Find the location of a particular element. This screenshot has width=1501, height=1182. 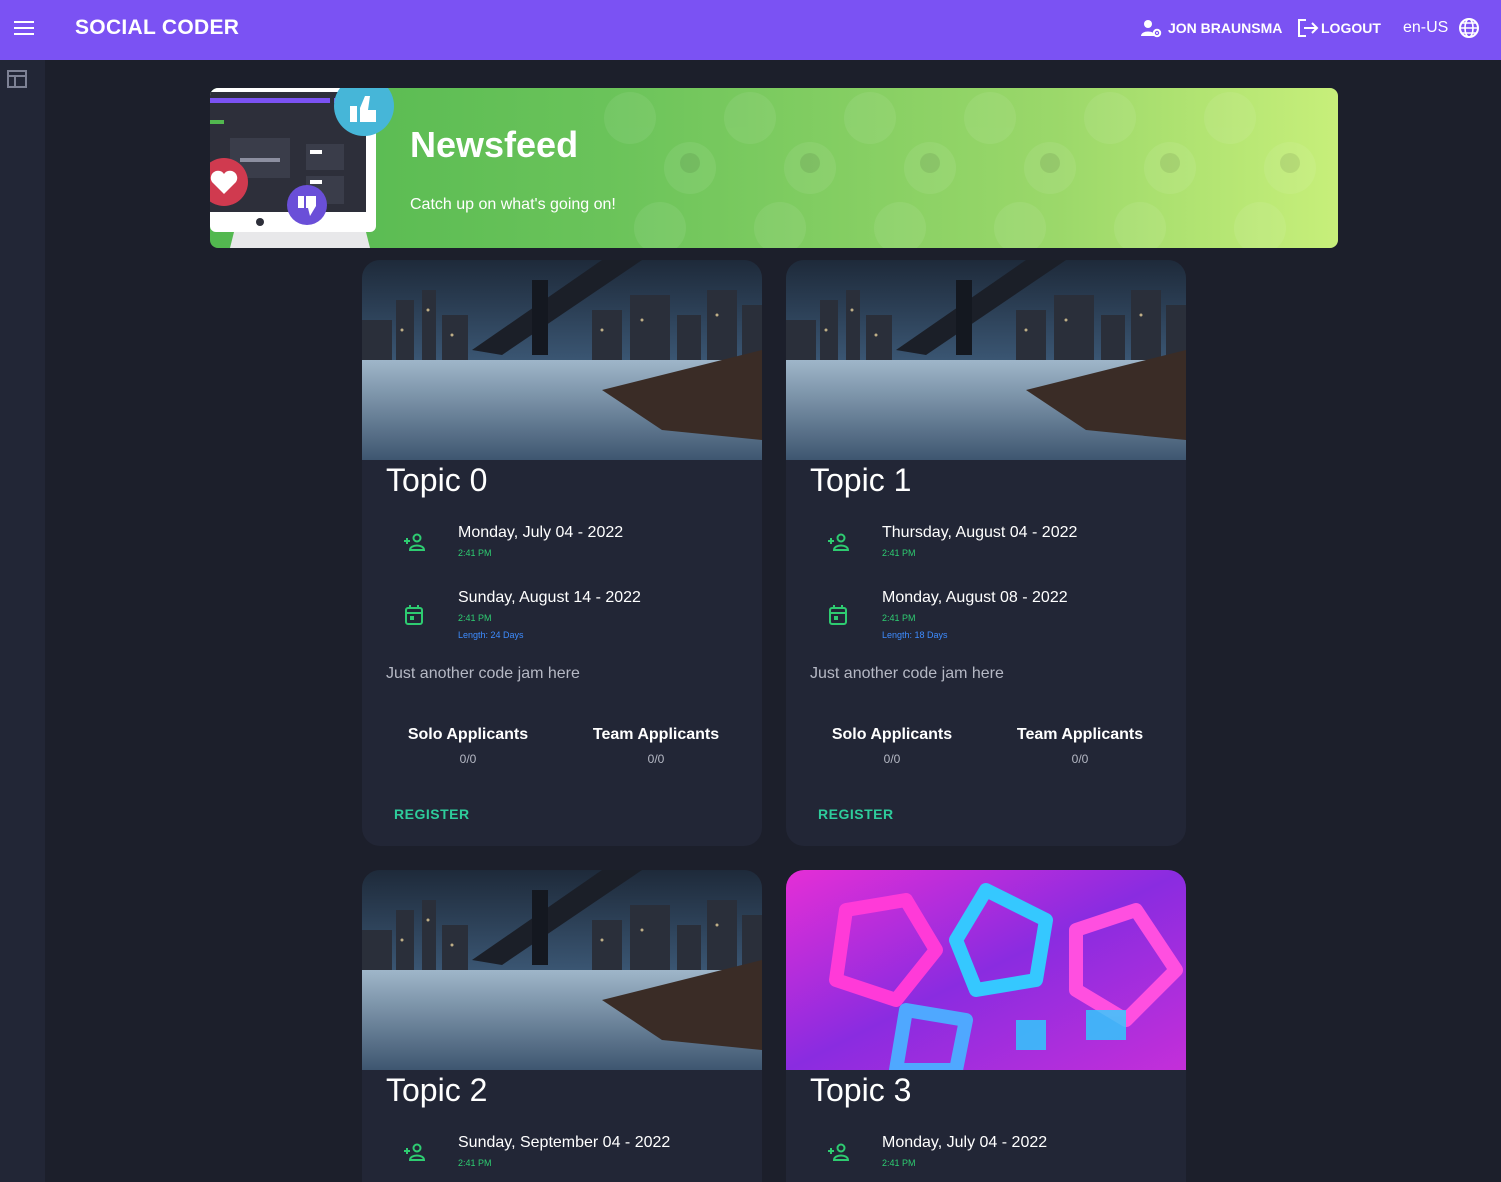

card-title: Topic 3 is located at coordinates (861, 1090).